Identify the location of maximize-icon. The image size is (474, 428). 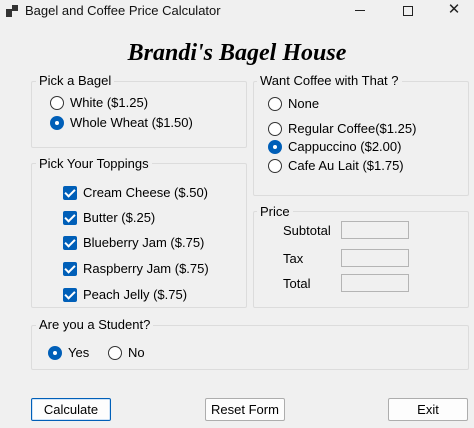
(408, 10).